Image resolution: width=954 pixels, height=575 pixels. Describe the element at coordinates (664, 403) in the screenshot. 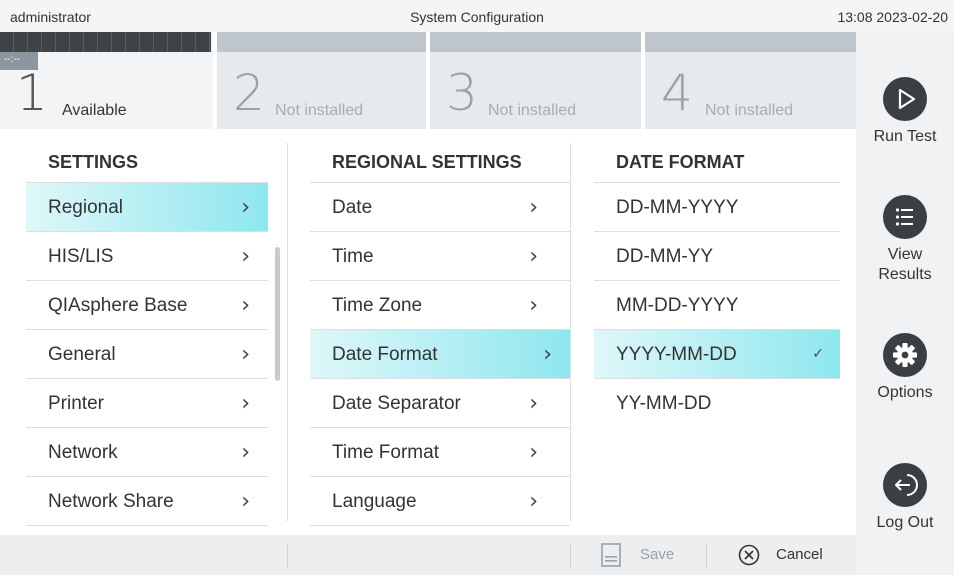

I see `date-format-option-label: YY-MM-DD` at that location.